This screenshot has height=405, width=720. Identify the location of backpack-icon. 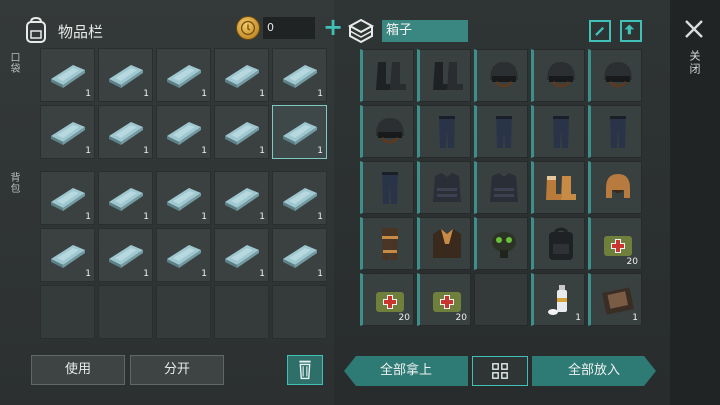
(36, 29).